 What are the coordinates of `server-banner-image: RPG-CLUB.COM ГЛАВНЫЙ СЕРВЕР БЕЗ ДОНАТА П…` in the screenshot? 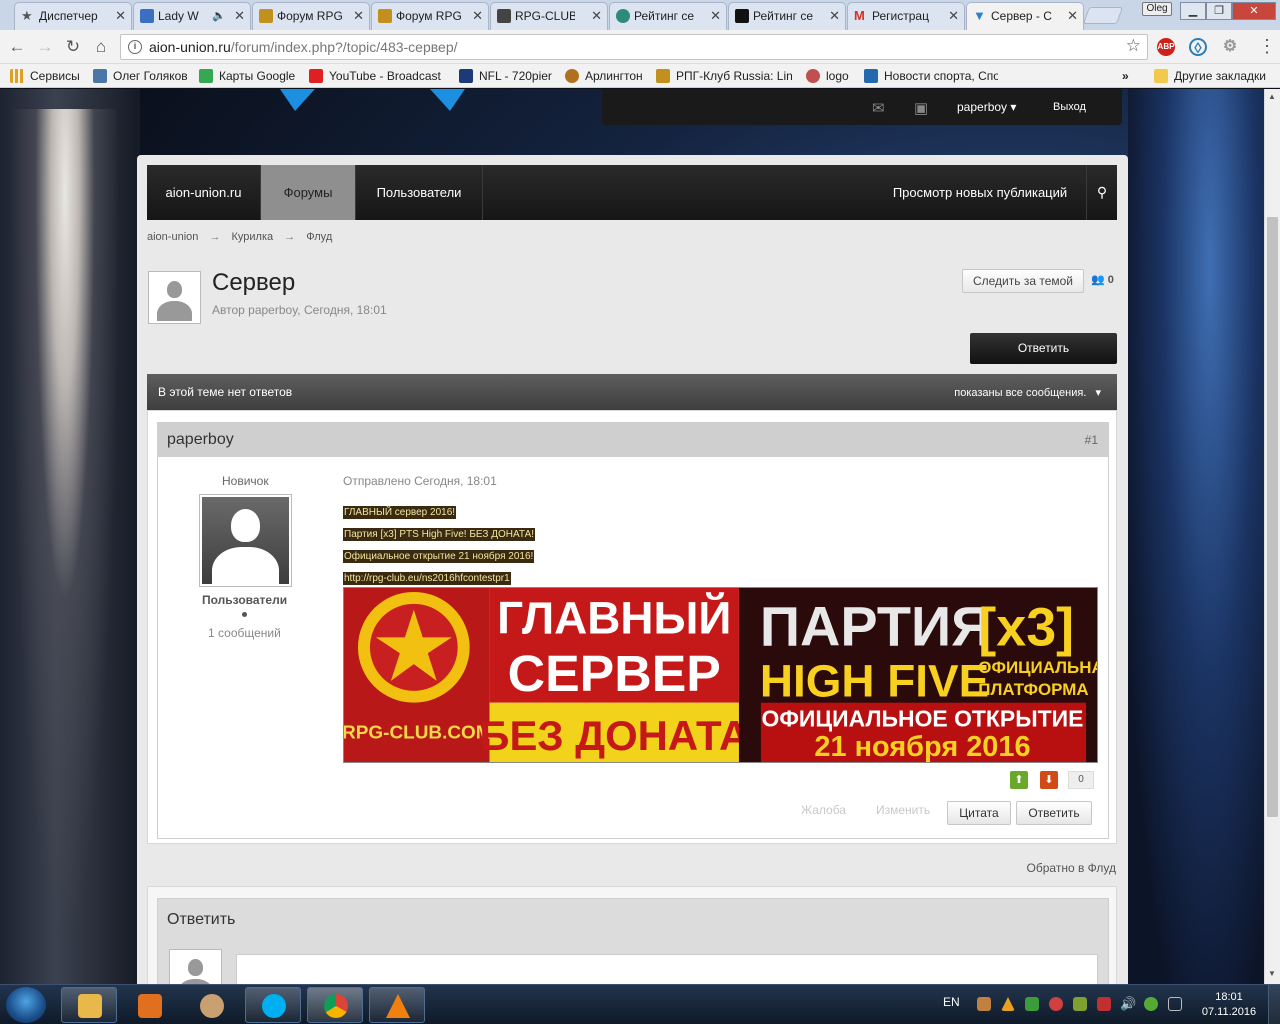 It's located at (720, 675).